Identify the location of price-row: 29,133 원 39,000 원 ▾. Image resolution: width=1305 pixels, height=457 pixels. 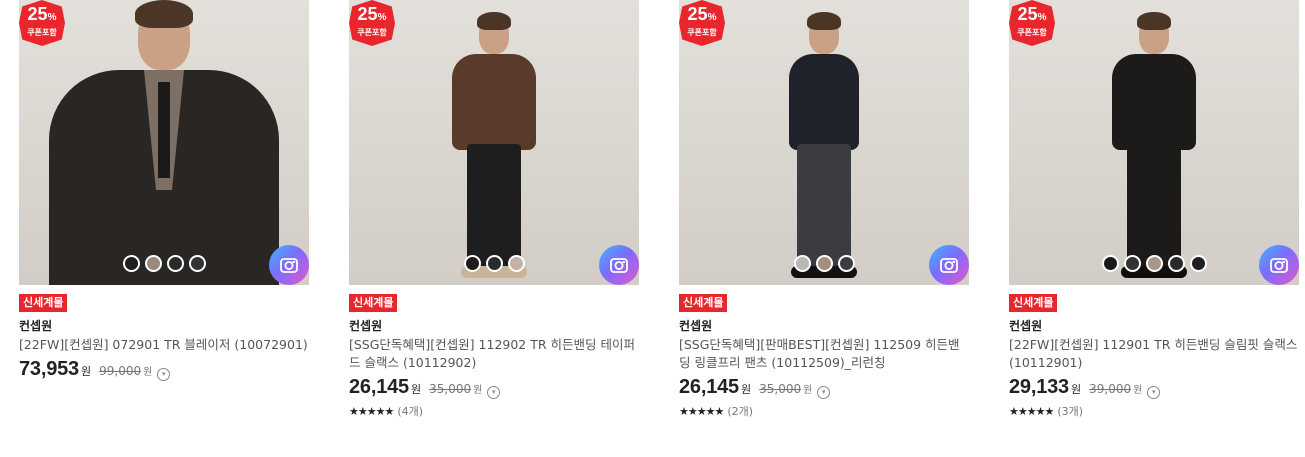
(1154, 387).